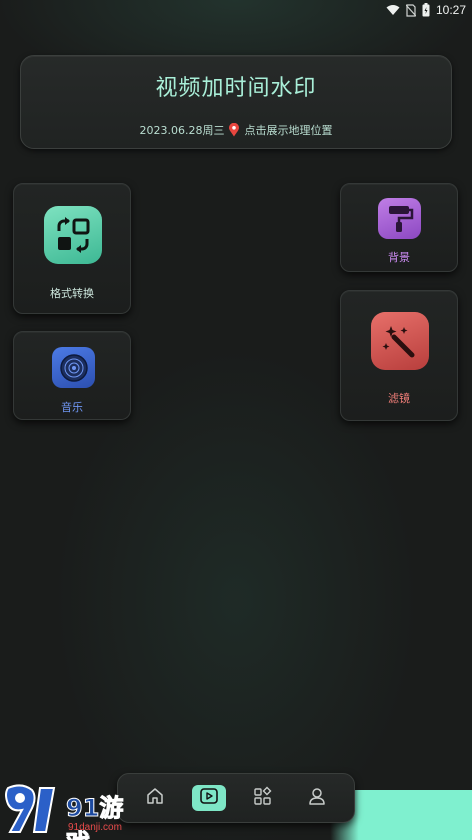 Image resolution: width=472 pixels, height=840 pixels. I want to click on paint-roller-icon, so click(399, 218).